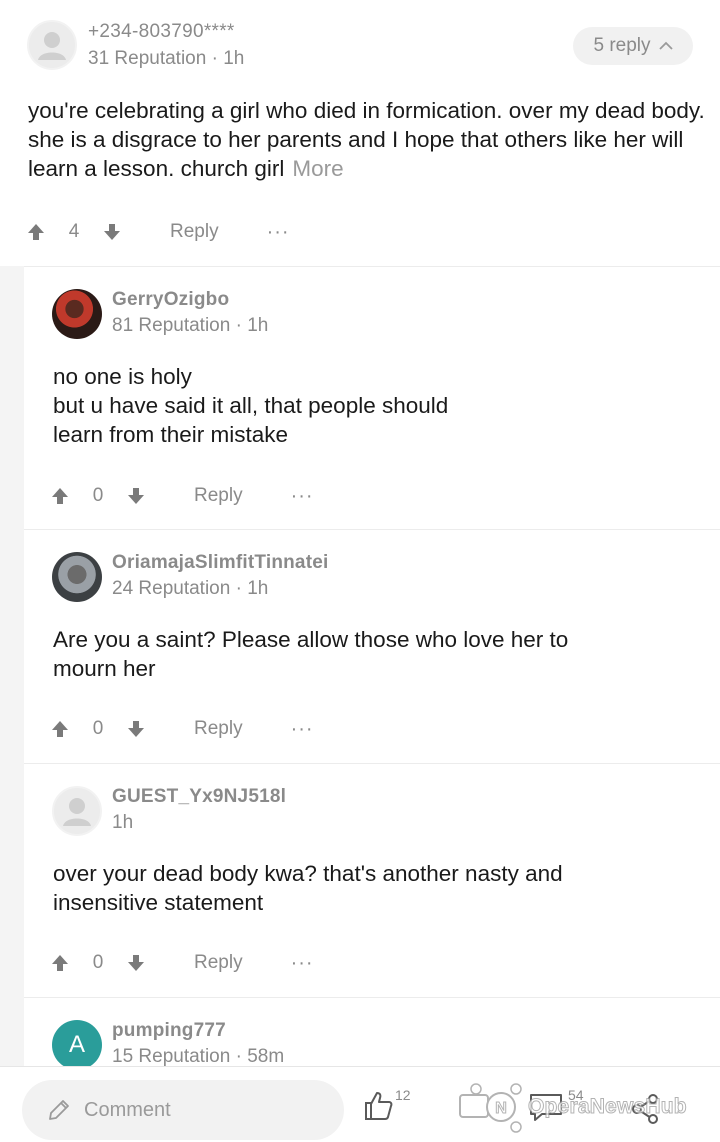  I want to click on opera-news-logo-icon: N, so click(490, 1108).